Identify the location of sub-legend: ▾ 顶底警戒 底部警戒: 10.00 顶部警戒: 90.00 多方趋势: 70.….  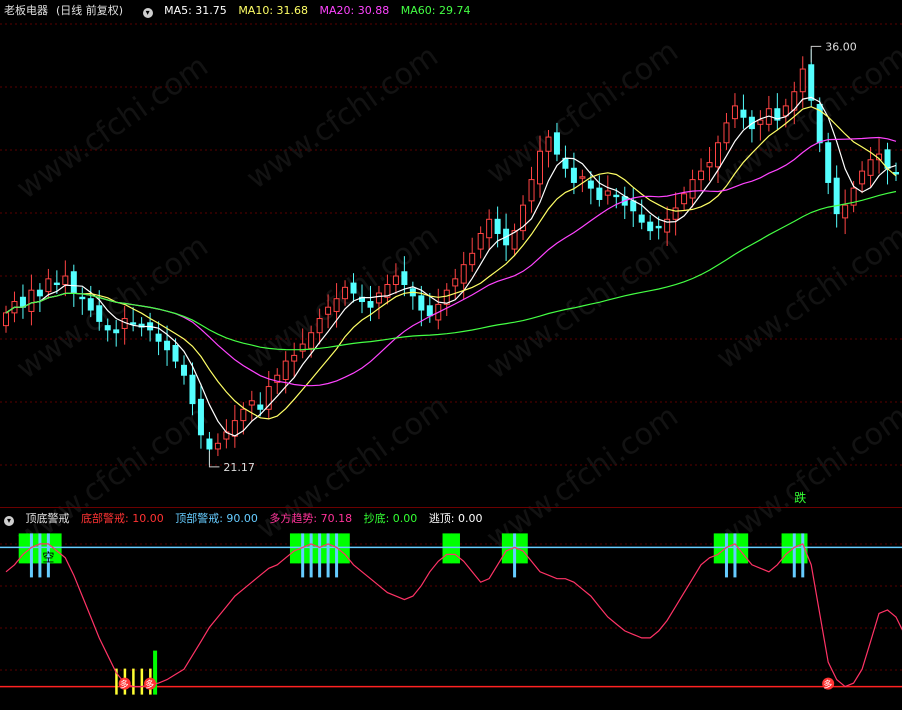
(247, 519).